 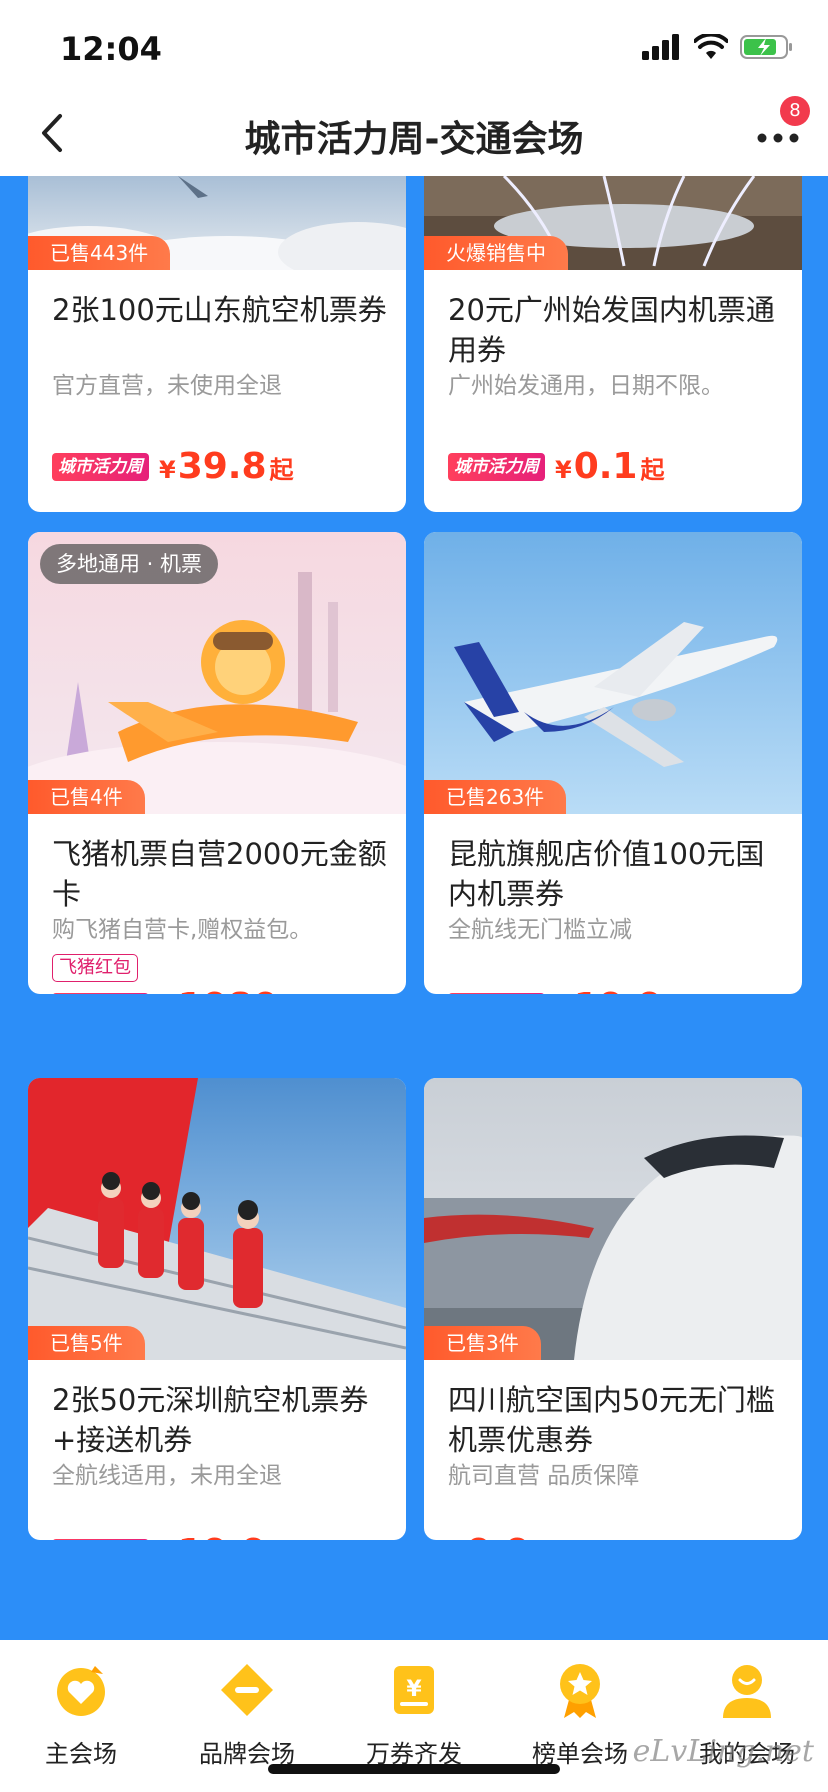 What do you see at coordinates (81, 1691) in the screenshot?
I see `heart-icon` at bounding box center [81, 1691].